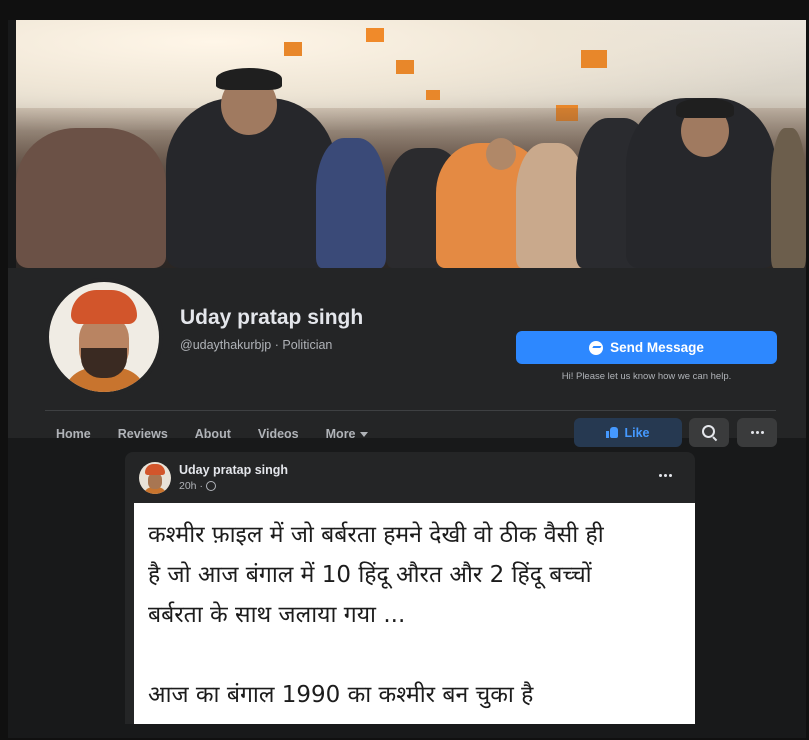  I want to click on caret-down-icon, so click(363, 434).